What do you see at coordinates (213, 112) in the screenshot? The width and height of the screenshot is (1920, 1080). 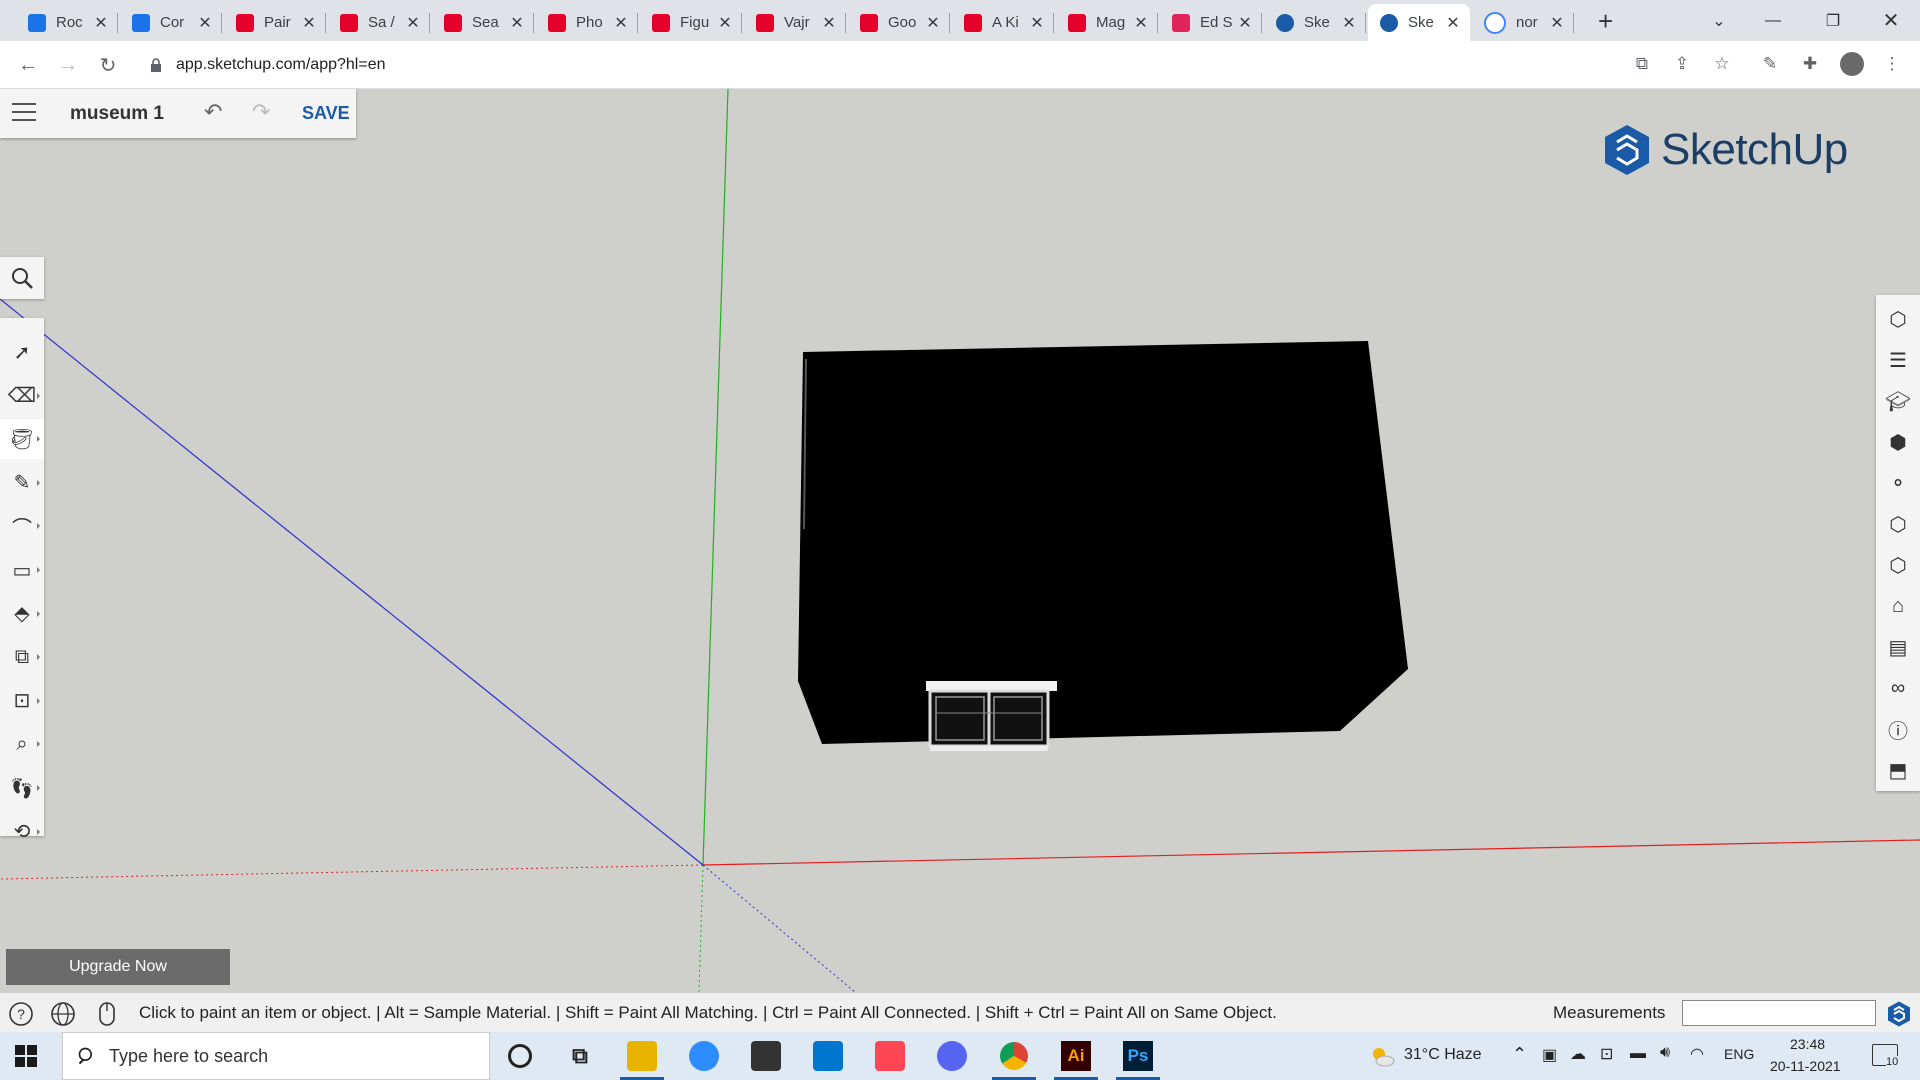 I see `undo-icon: ↶` at bounding box center [213, 112].